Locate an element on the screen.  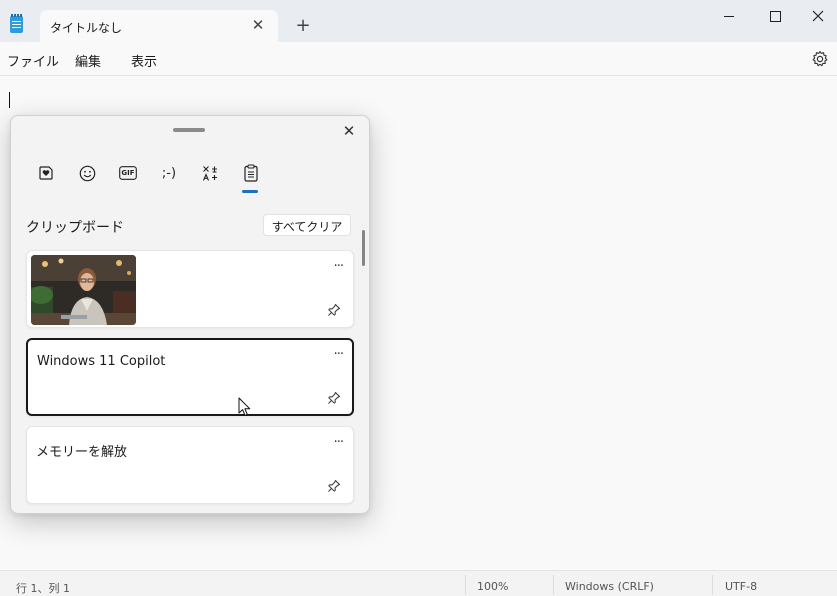
kaomoji-label: ;-) is located at coordinates (169, 173).